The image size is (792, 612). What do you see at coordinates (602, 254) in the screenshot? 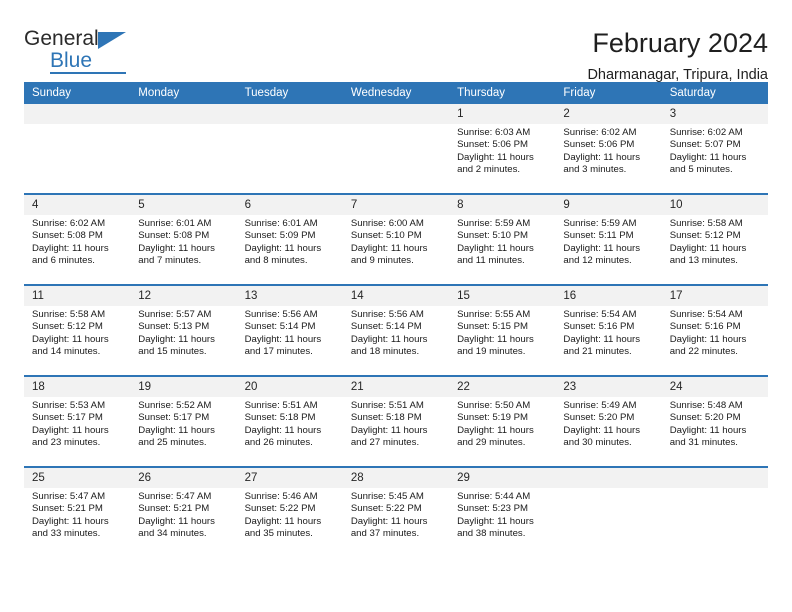
I see `daylight-text: Daylight: 11 hours and 12 minutes.` at bounding box center [602, 254].